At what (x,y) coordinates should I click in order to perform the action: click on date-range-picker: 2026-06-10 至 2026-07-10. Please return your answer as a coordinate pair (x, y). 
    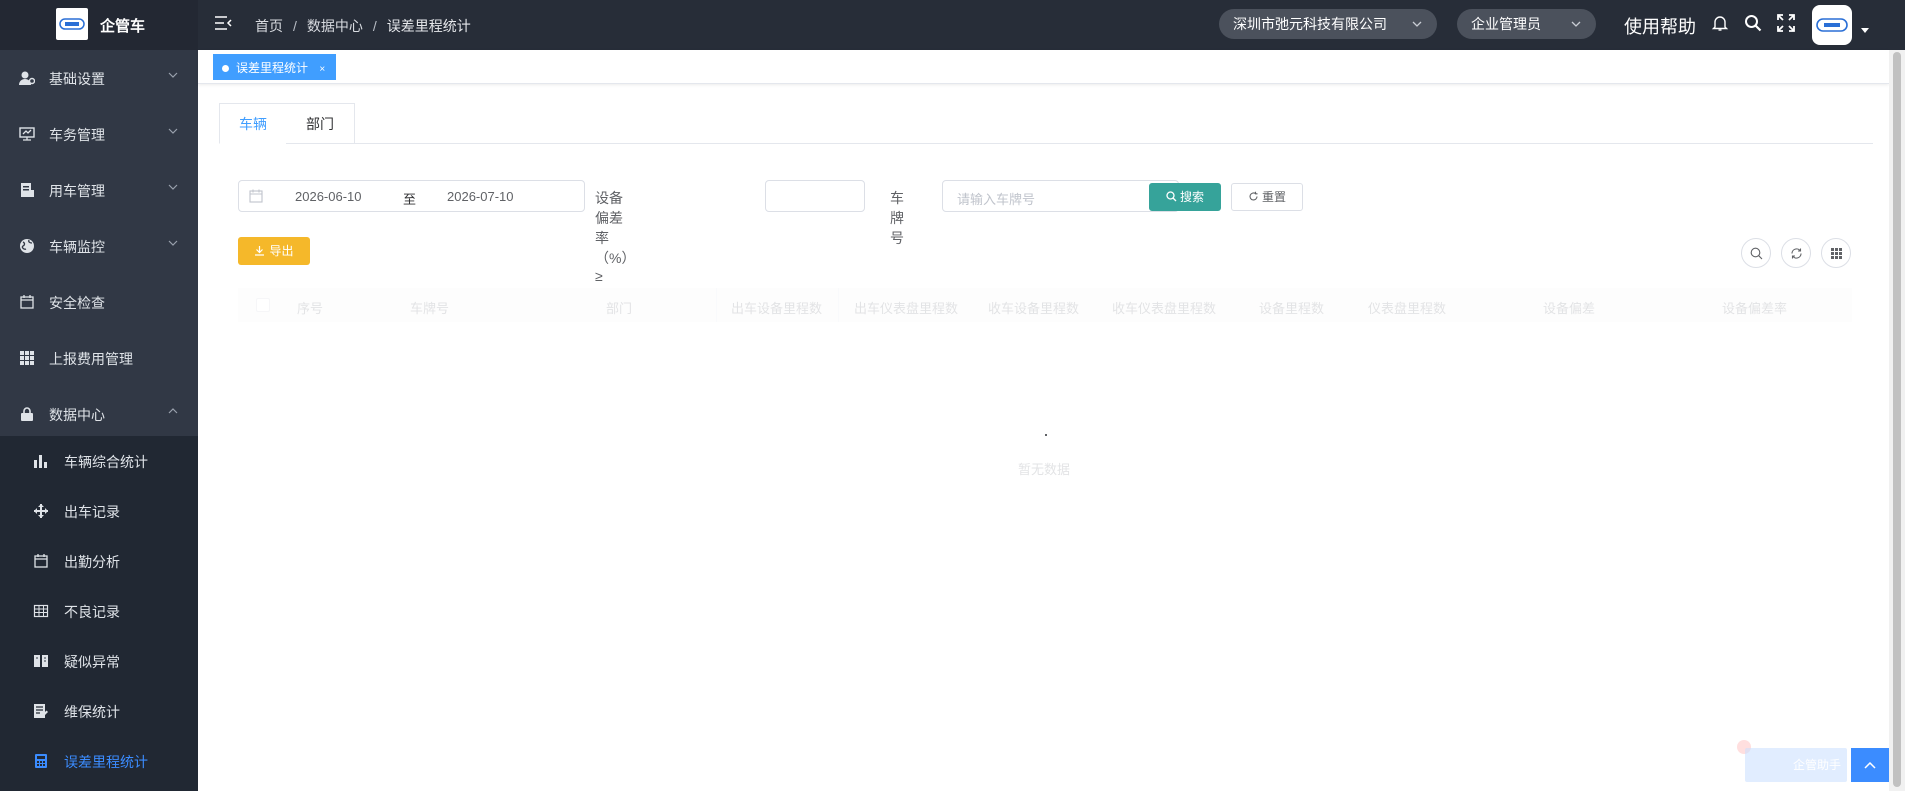
    Looking at the image, I should click on (411, 196).